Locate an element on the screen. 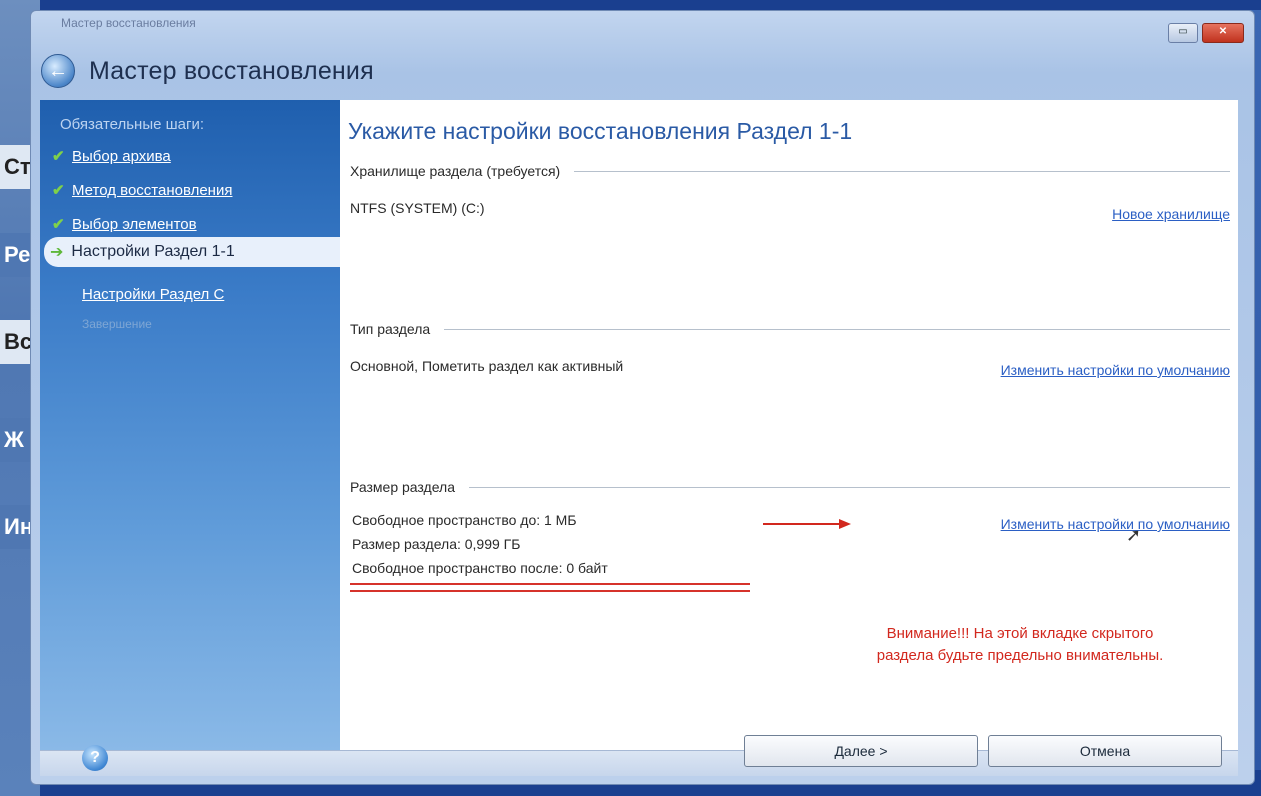 This screenshot has height=796, width=1261. sidebar-item-finish: Завершение is located at coordinates (117, 324).